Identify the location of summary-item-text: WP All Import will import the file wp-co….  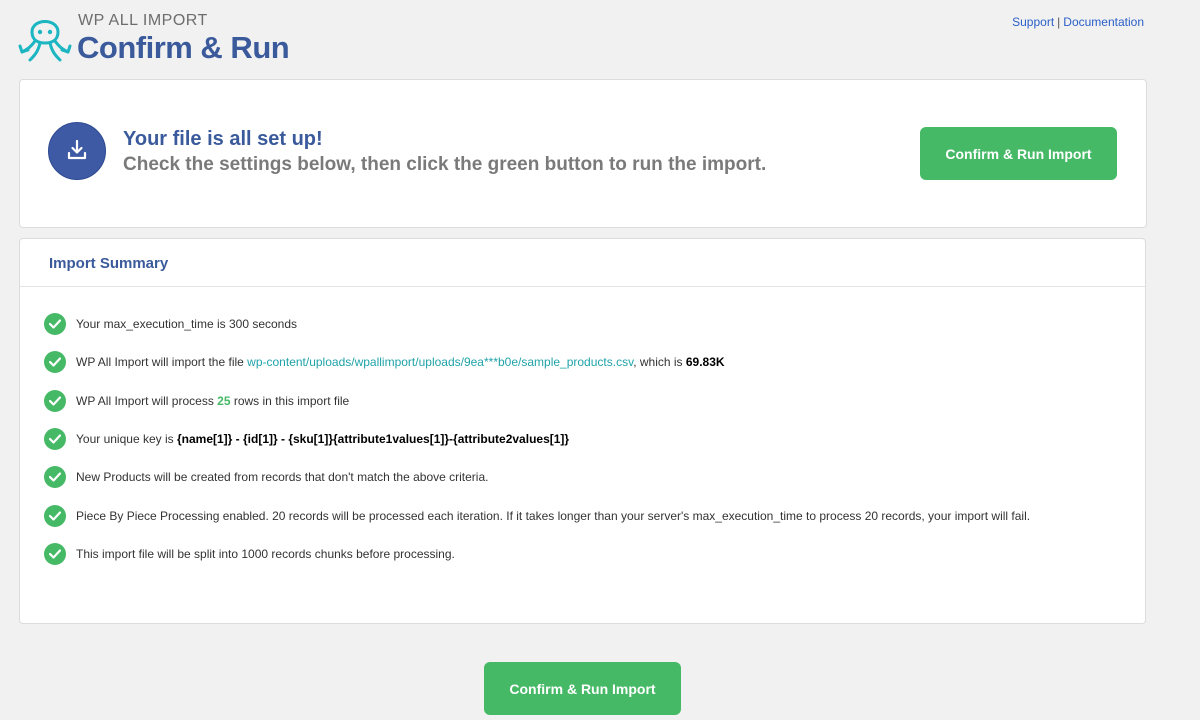
(400, 362).